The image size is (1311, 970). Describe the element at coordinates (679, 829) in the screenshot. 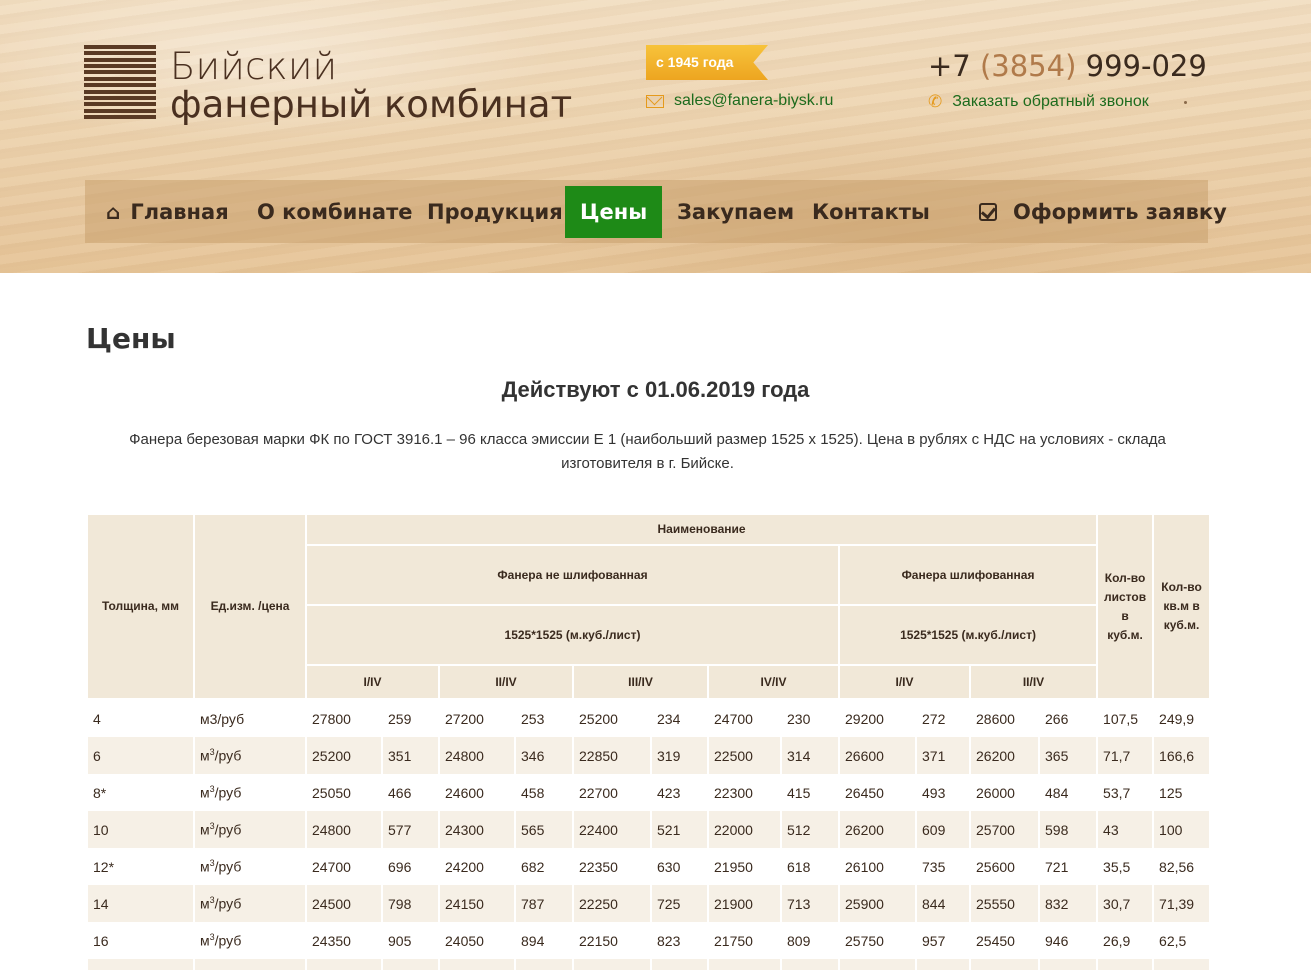

I see `price-cell: 521` at that location.